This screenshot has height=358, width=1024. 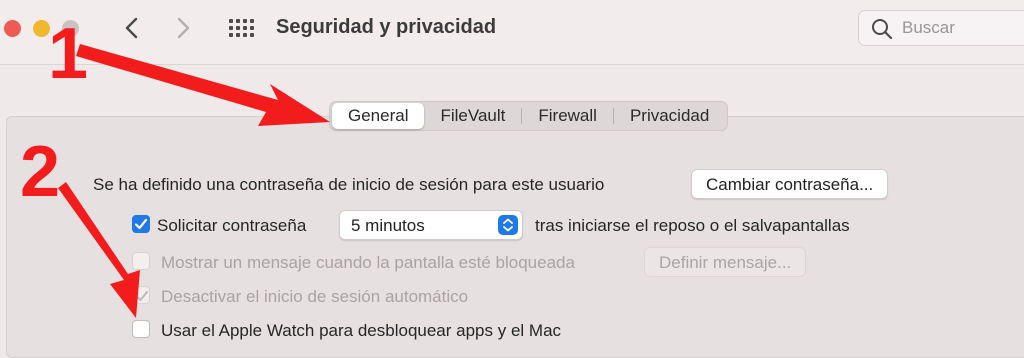 I want to click on annotation-number-2: 2, so click(x=40, y=172).